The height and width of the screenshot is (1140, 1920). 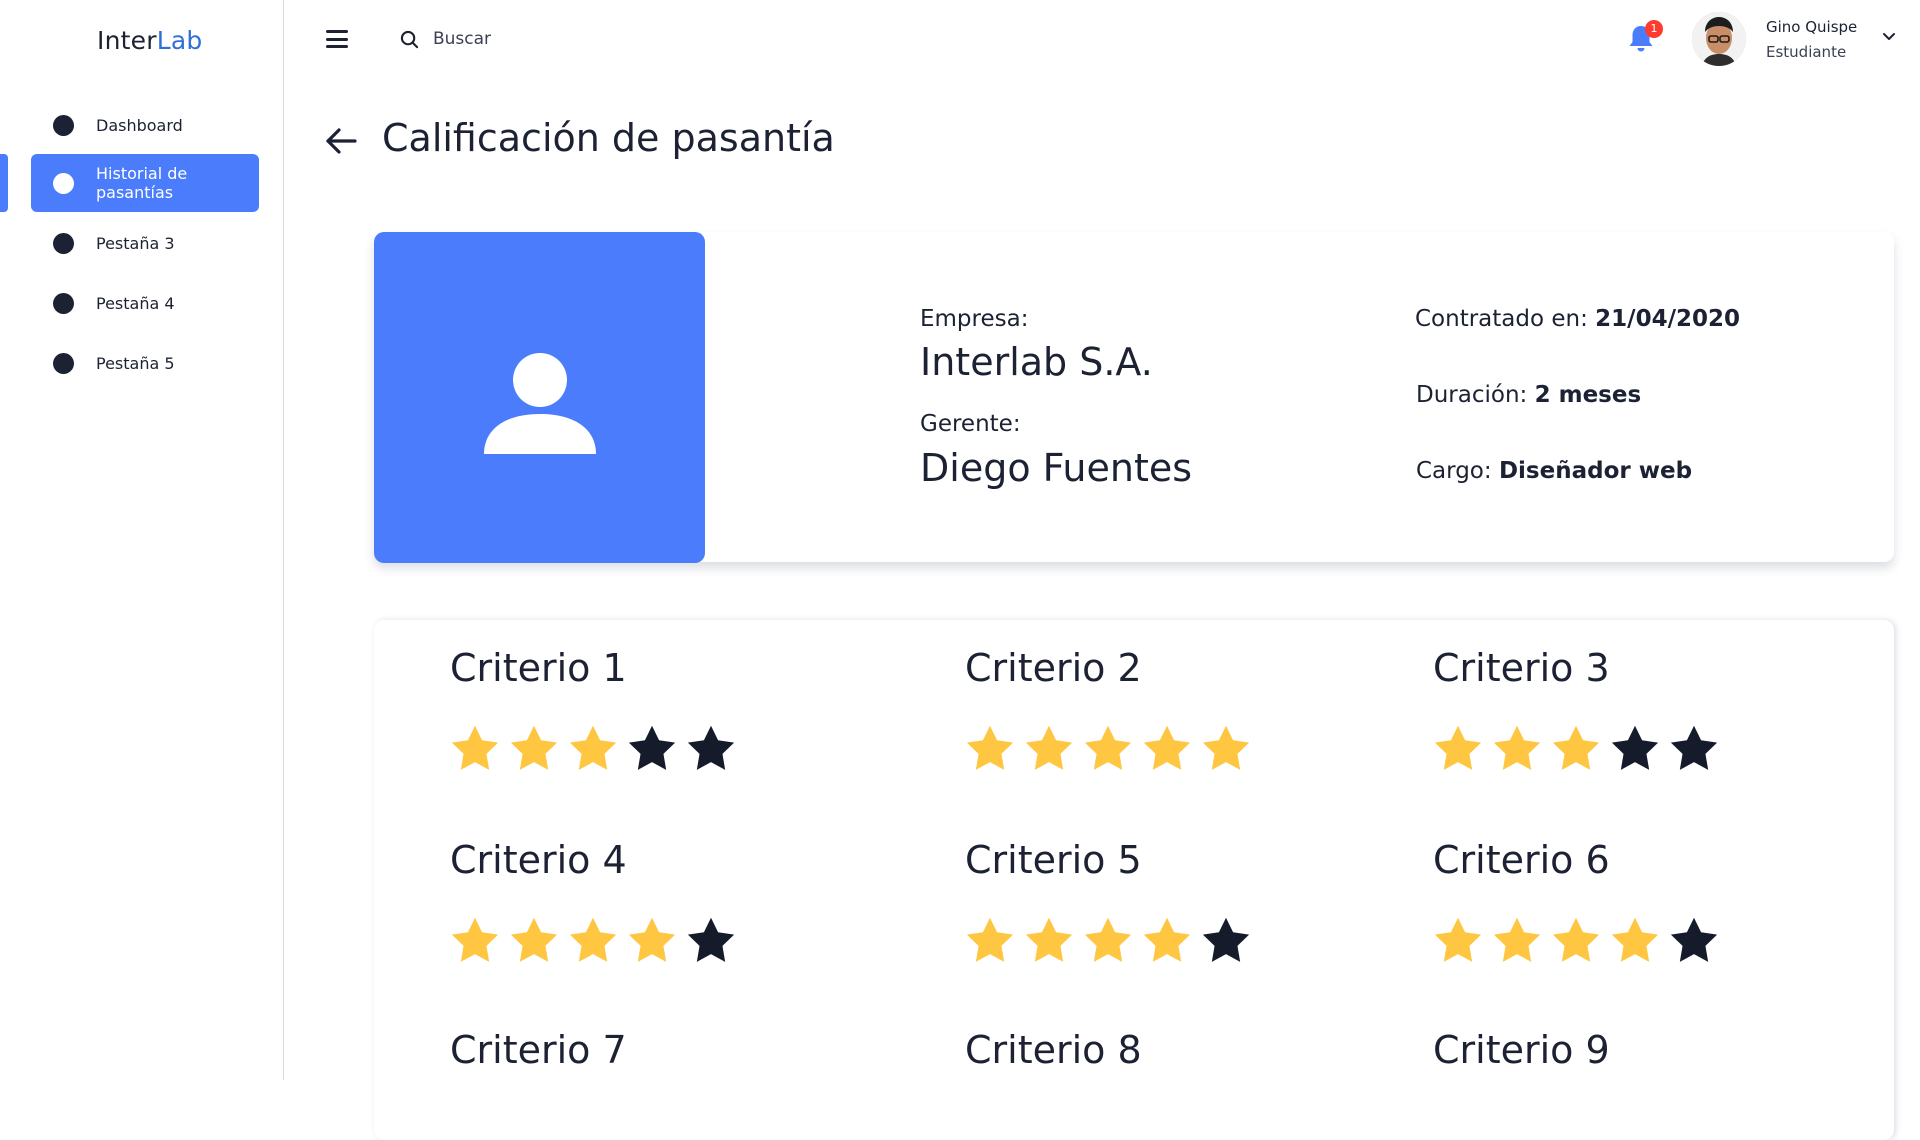 What do you see at coordinates (1521, 1050) in the screenshot?
I see `criterion-title: Criterio 9` at bounding box center [1521, 1050].